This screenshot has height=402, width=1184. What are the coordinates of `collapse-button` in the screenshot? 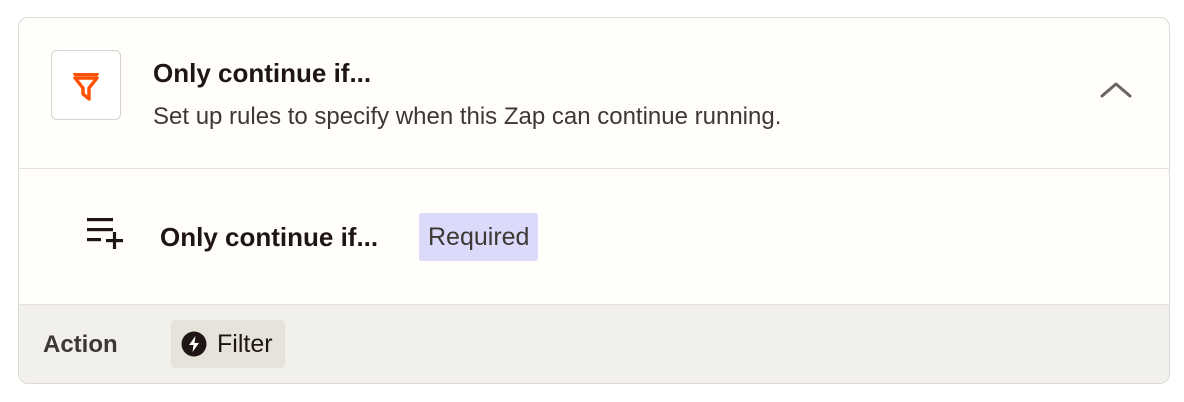 It's located at (1116, 90).